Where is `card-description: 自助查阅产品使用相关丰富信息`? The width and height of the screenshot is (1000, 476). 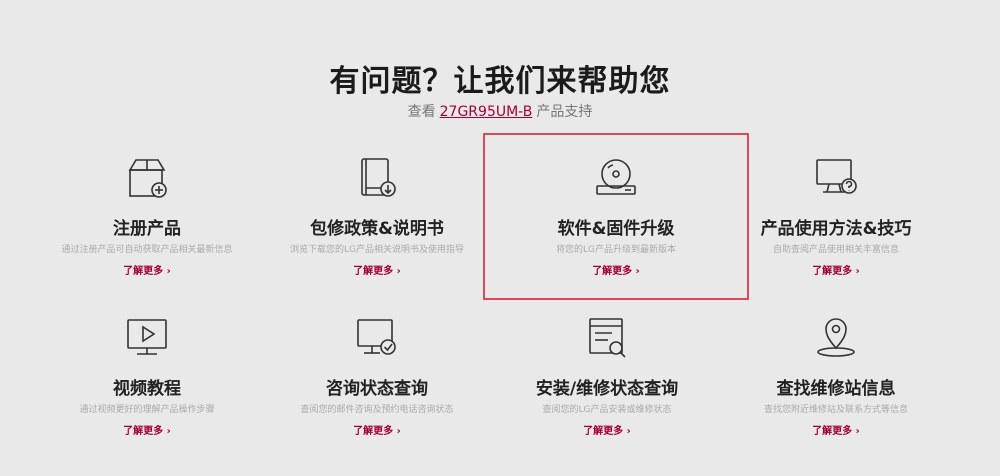
card-description: 自助查阅产品使用相关丰富信息 is located at coordinates (835, 250).